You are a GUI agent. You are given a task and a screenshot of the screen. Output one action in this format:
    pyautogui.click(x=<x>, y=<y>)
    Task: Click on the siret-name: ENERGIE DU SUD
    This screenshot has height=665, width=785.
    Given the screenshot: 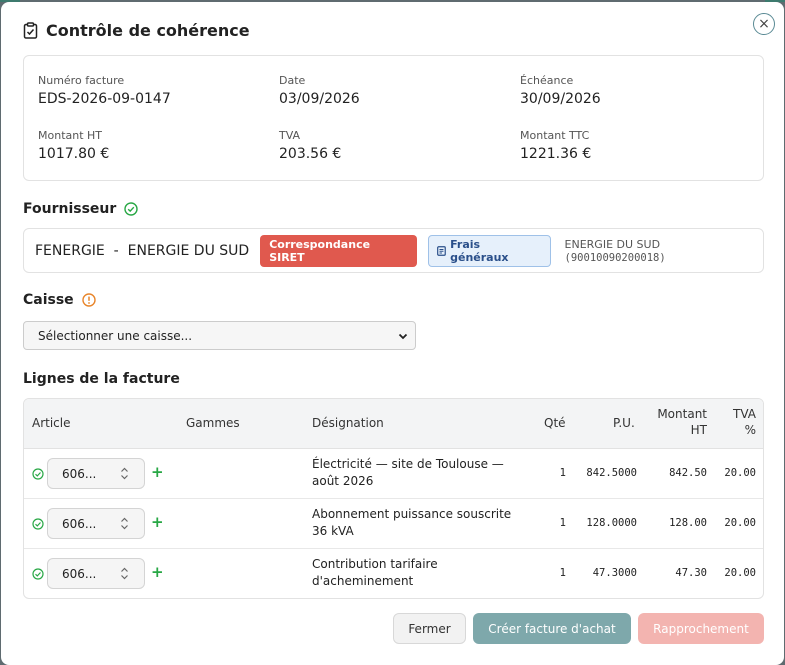 What is the action you would take?
    pyautogui.click(x=612, y=244)
    